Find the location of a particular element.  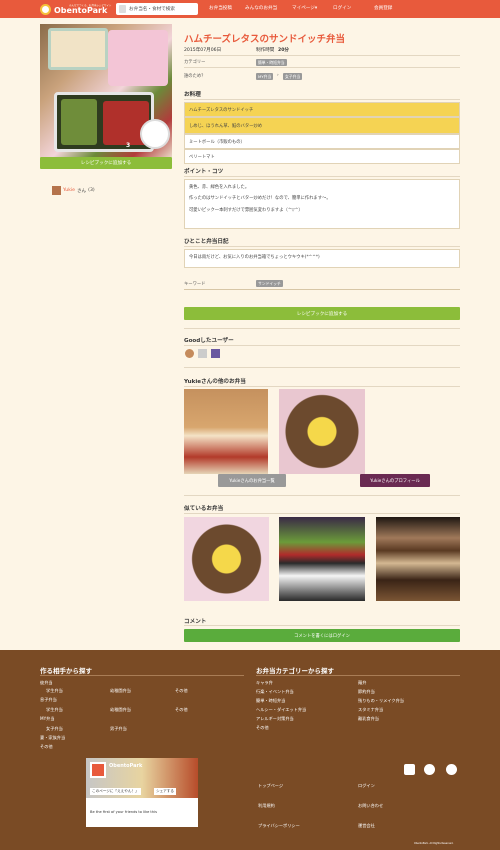

good-users-title: Goodしたユーザー is located at coordinates (209, 341).